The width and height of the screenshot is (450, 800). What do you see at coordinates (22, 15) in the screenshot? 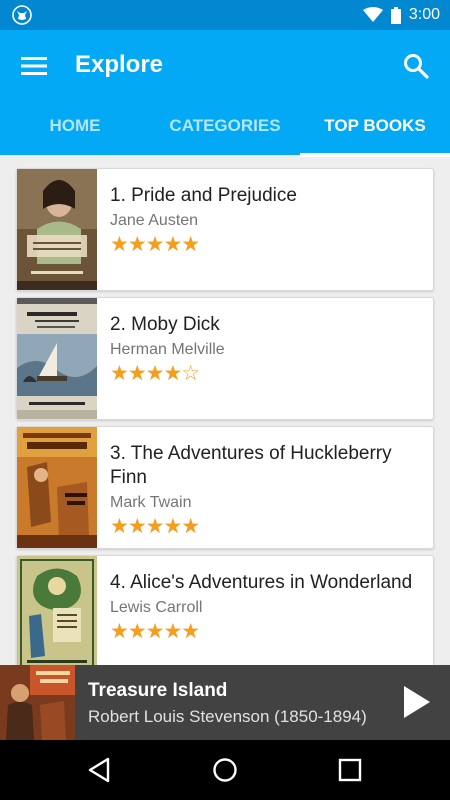
I see `cat-app-icon` at bounding box center [22, 15].